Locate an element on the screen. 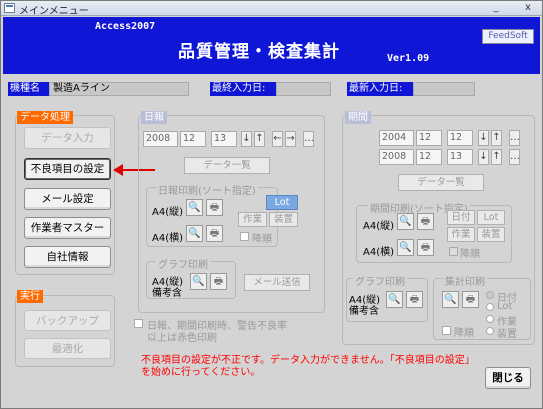 This screenshot has height=409, width=543. feedsoft-logo: FeedSoft is located at coordinates (508, 36).